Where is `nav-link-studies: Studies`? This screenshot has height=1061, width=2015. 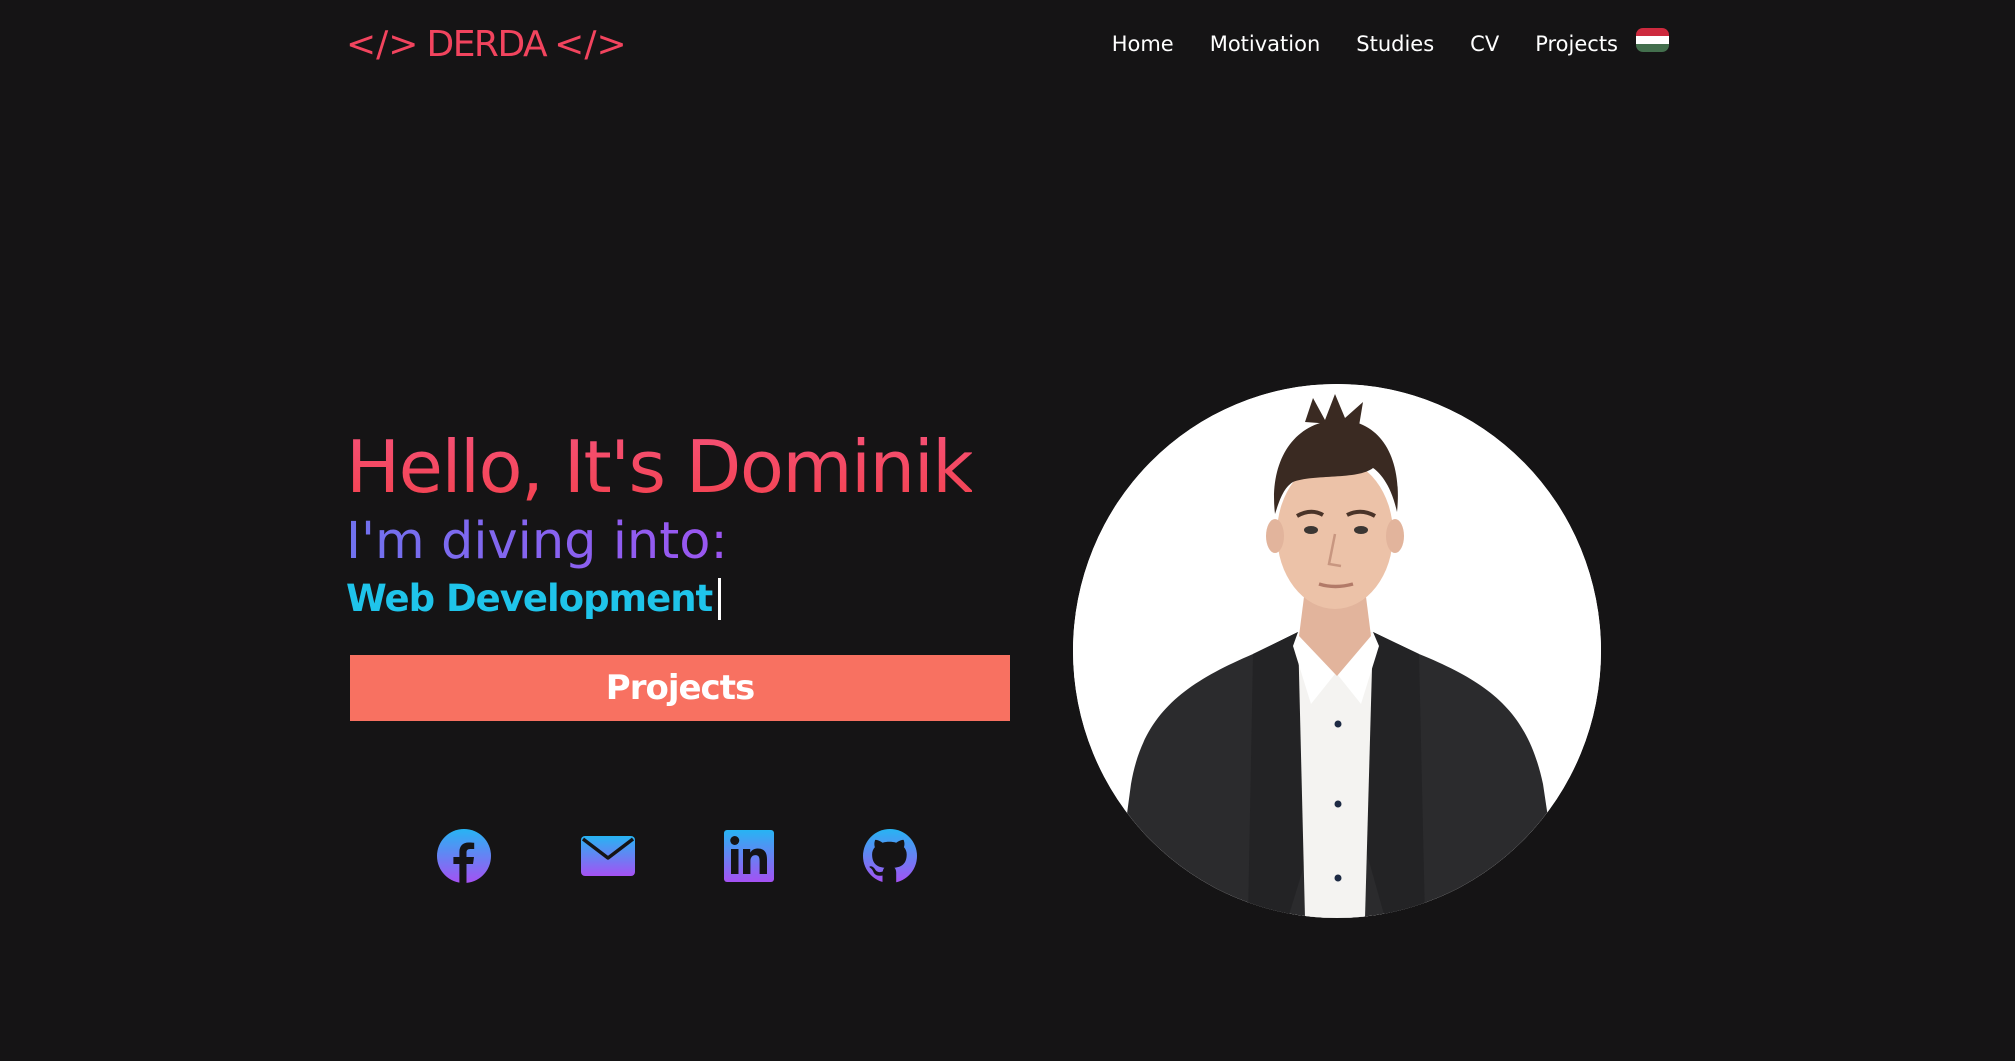
nav-link-studies: Studies is located at coordinates (1395, 44).